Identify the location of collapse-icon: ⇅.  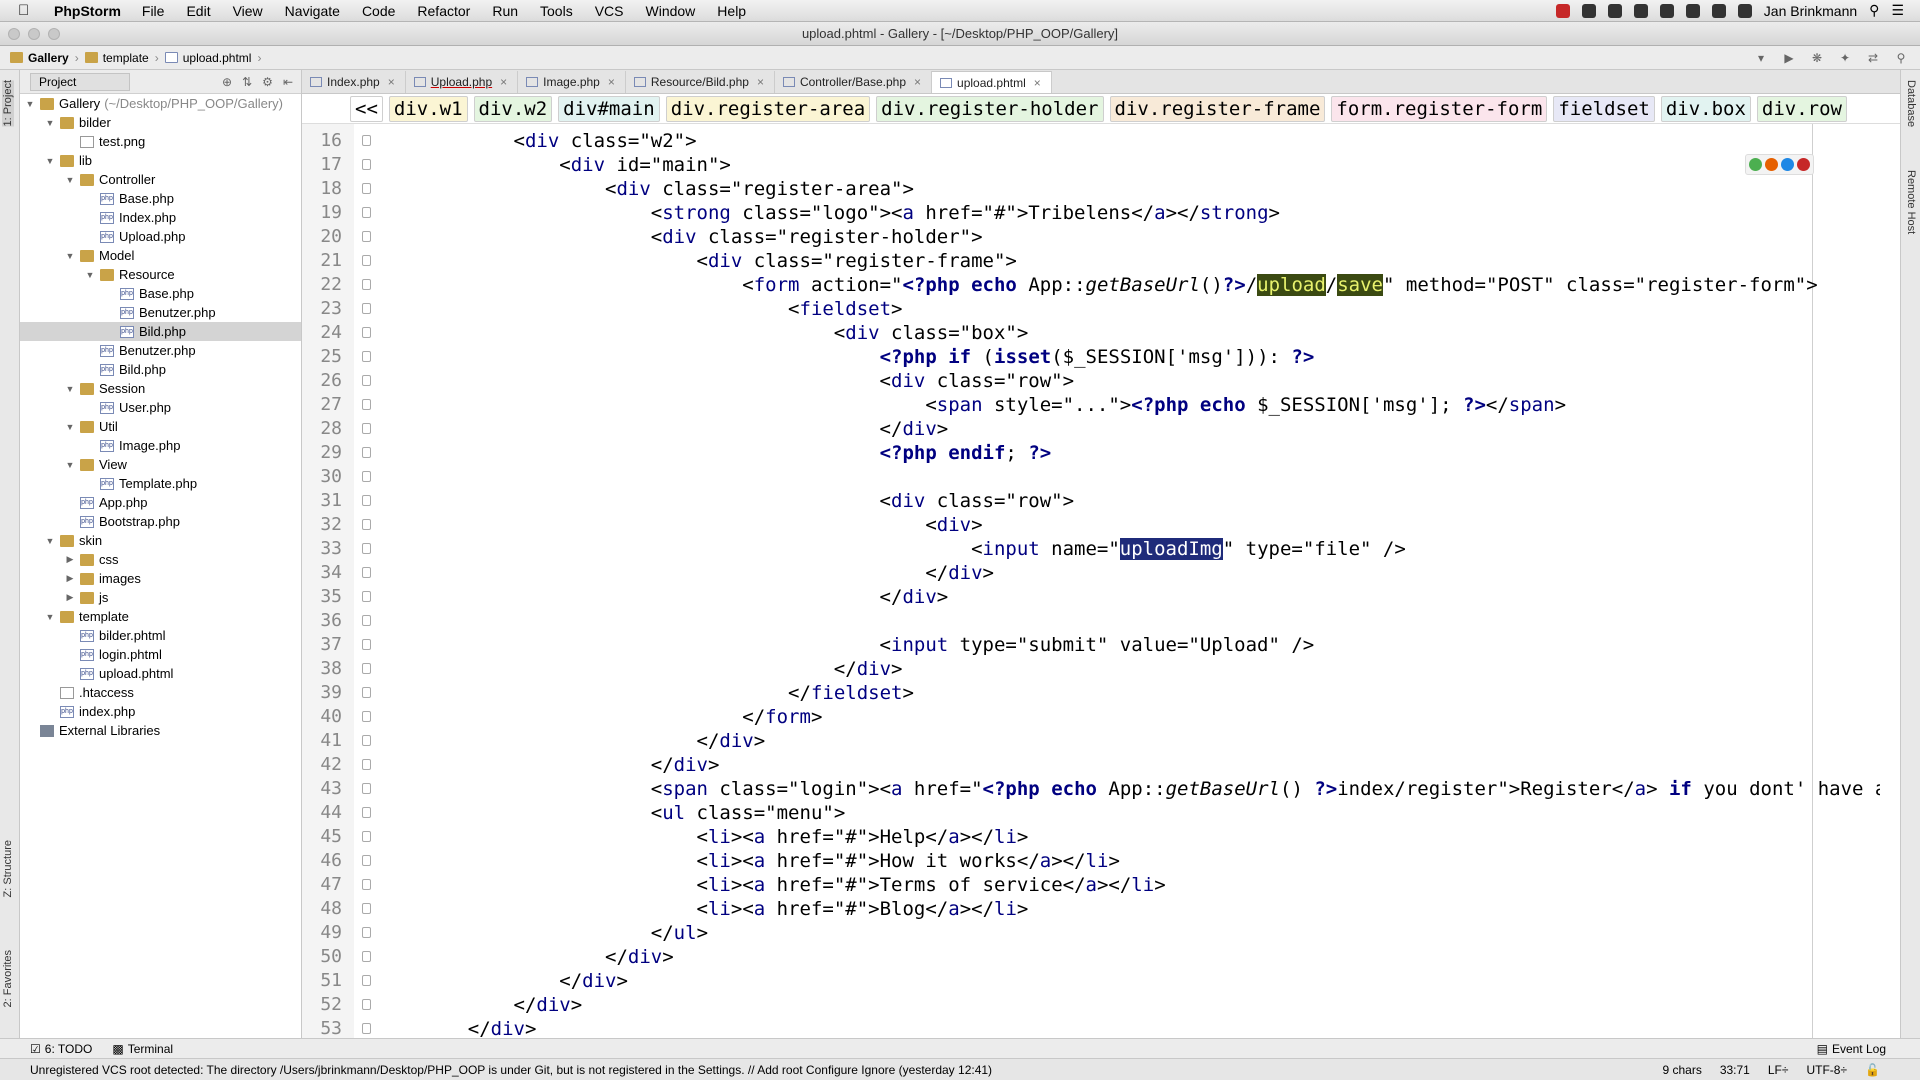
(247, 82).